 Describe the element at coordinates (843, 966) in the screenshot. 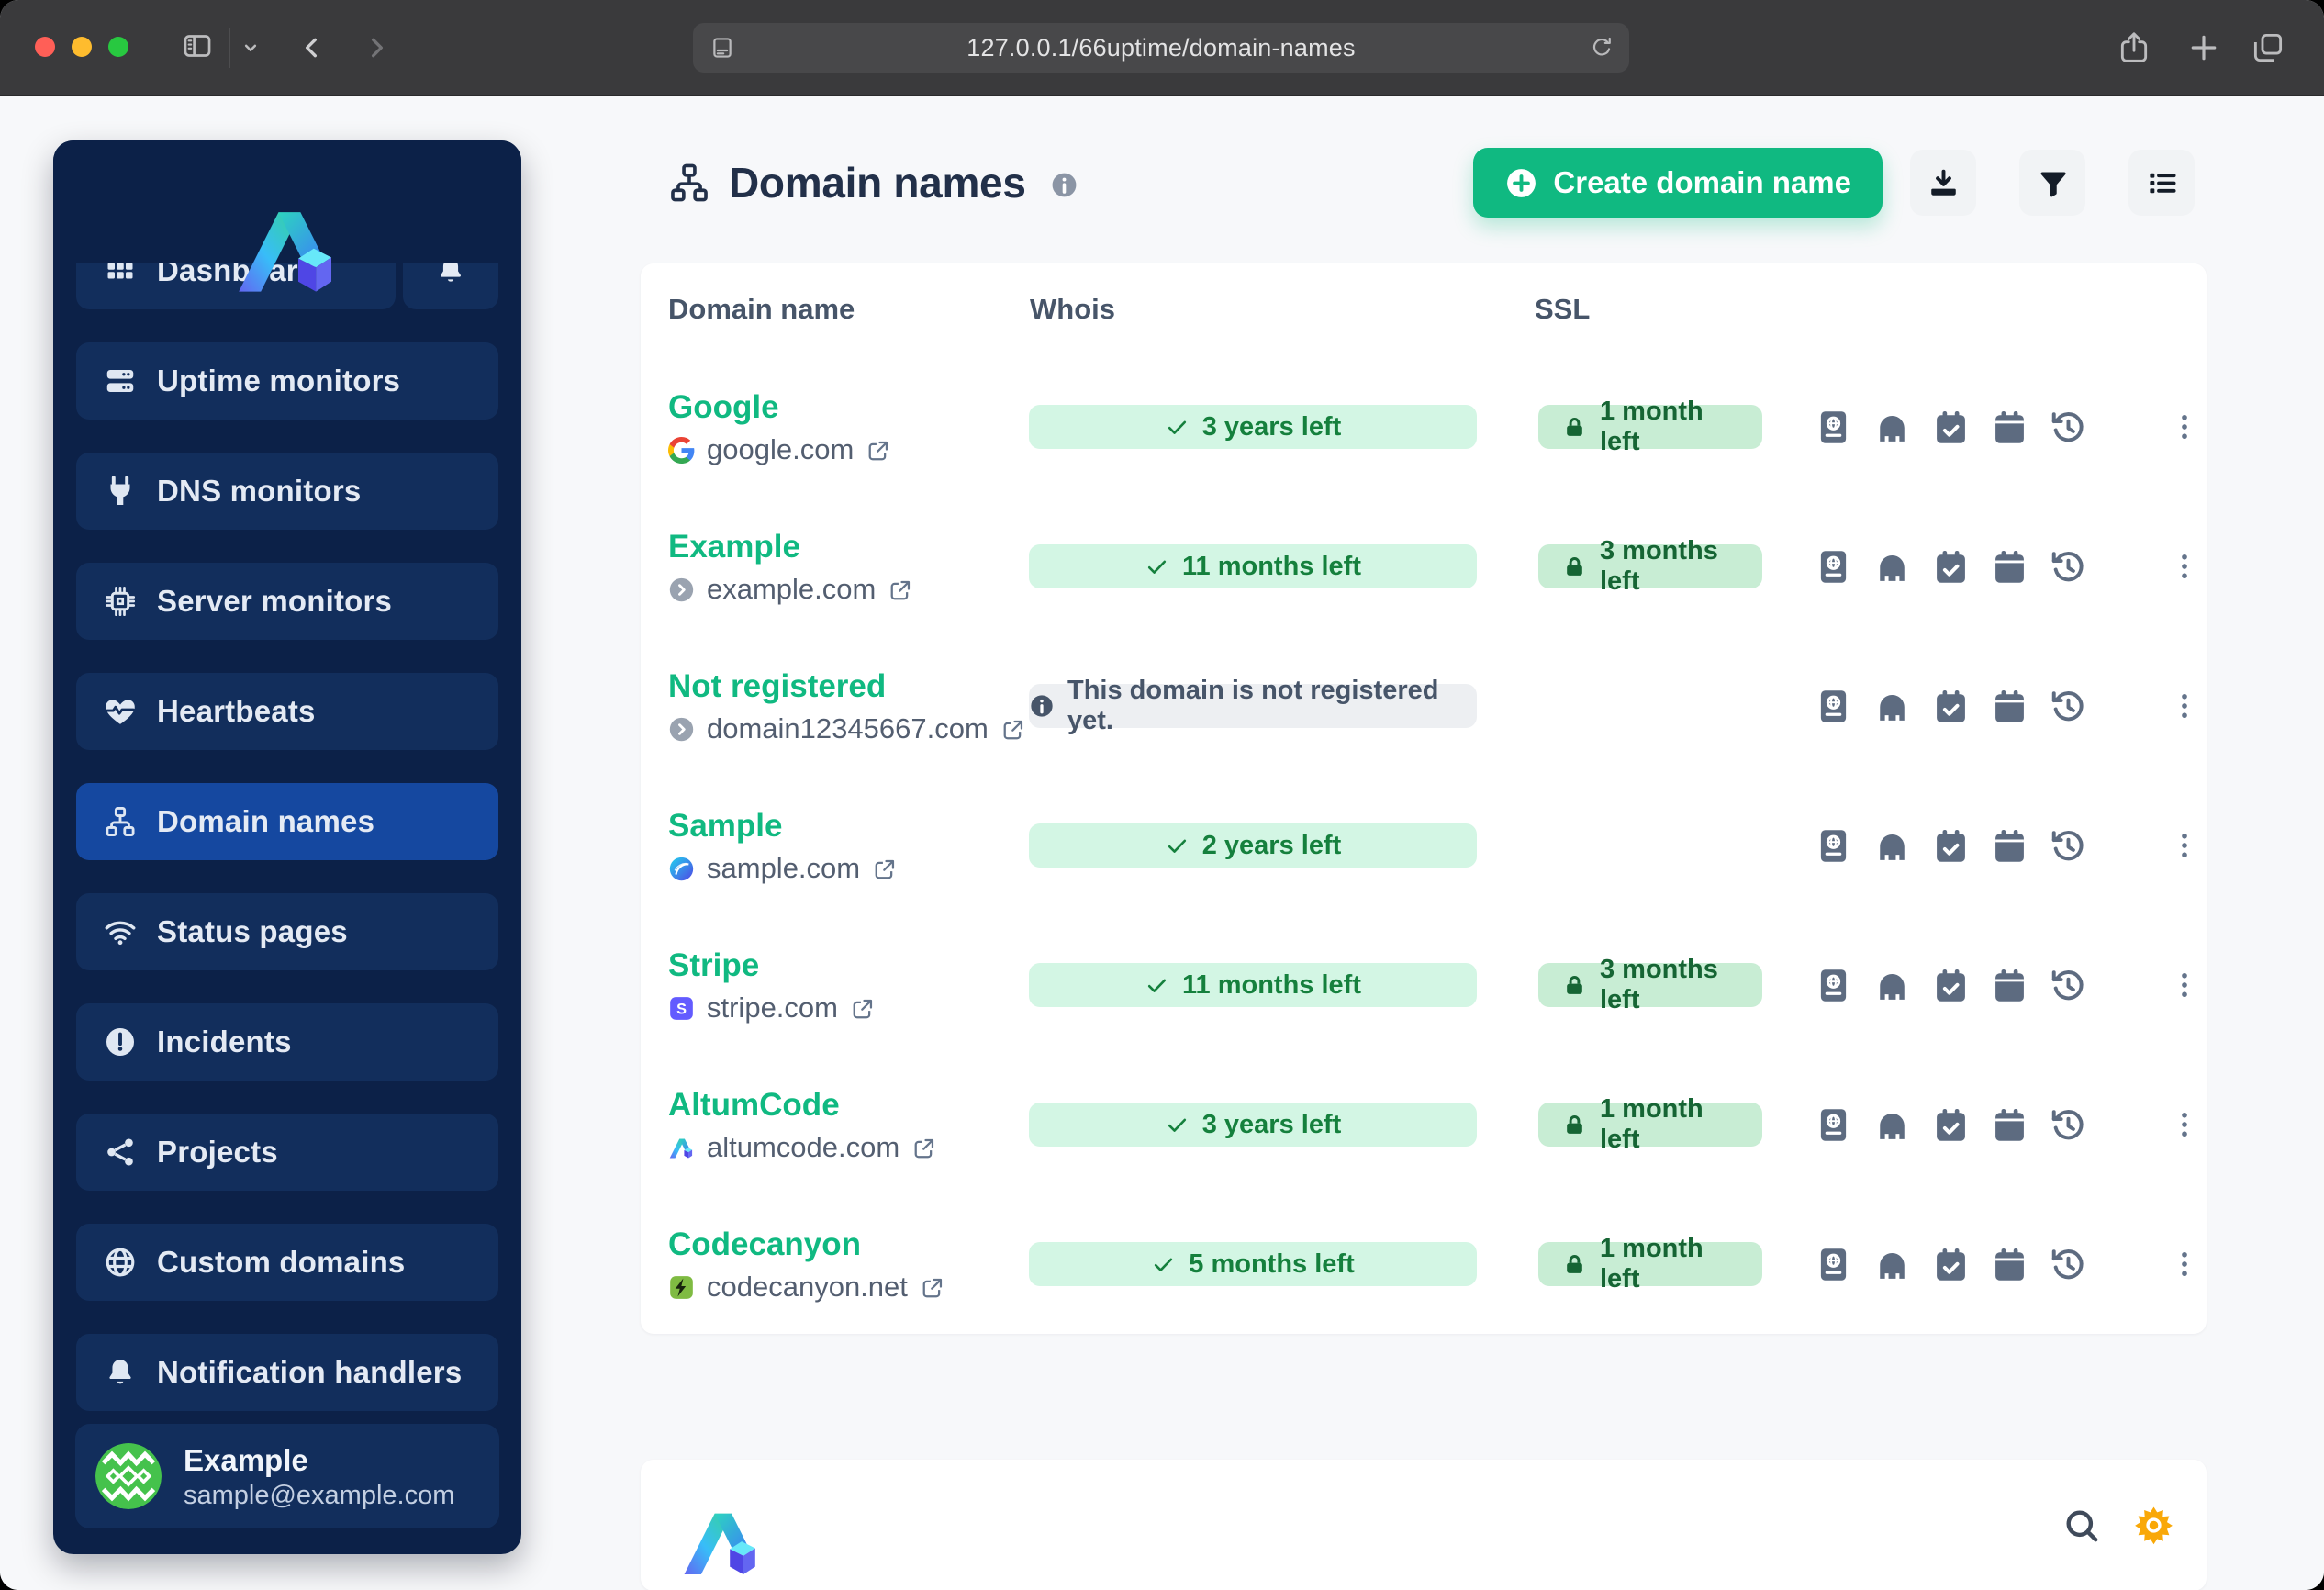

I see `domain-name-link: Stripe` at that location.